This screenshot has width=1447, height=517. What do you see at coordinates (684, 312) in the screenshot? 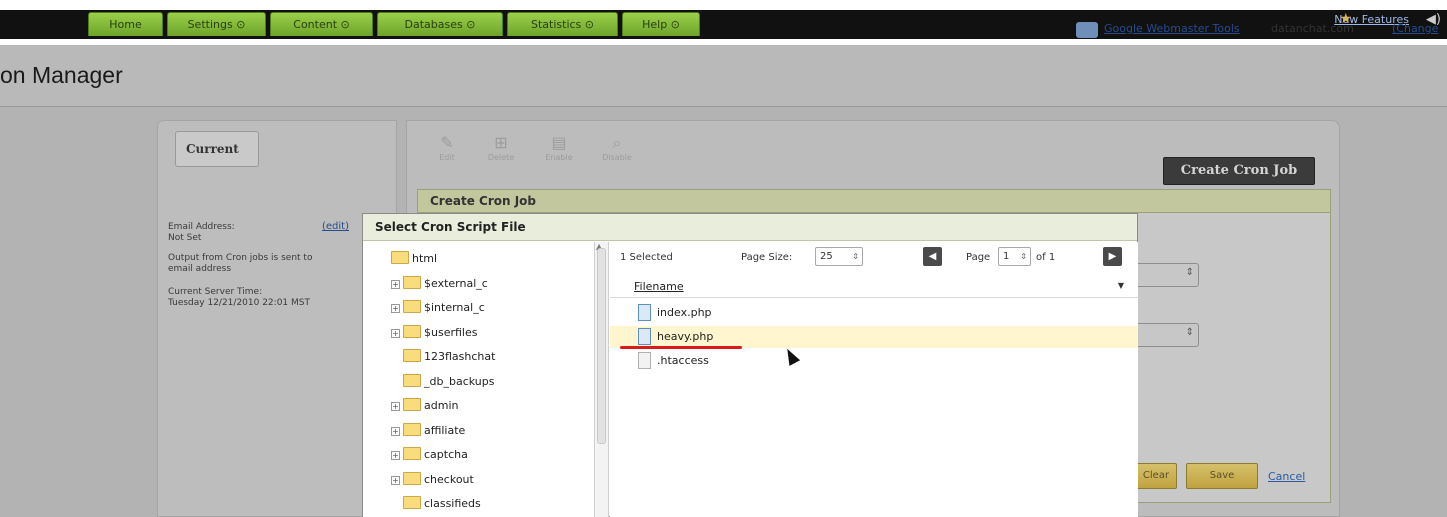
I see `file-name: index.php` at bounding box center [684, 312].